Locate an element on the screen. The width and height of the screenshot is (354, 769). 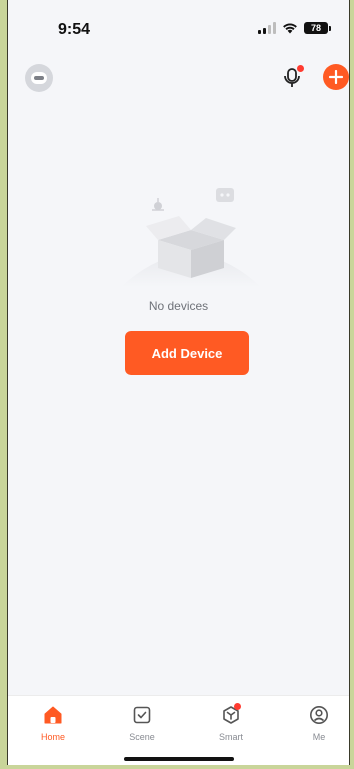
tab-label: Smart is located at coordinates (230, 737).